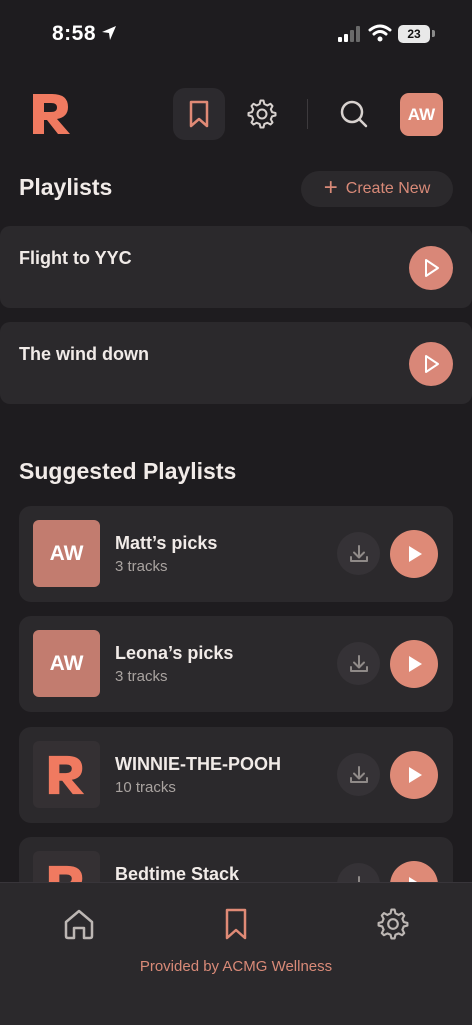 The width and height of the screenshot is (472, 1025). I want to click on bookmark-button, so click(199, 114).